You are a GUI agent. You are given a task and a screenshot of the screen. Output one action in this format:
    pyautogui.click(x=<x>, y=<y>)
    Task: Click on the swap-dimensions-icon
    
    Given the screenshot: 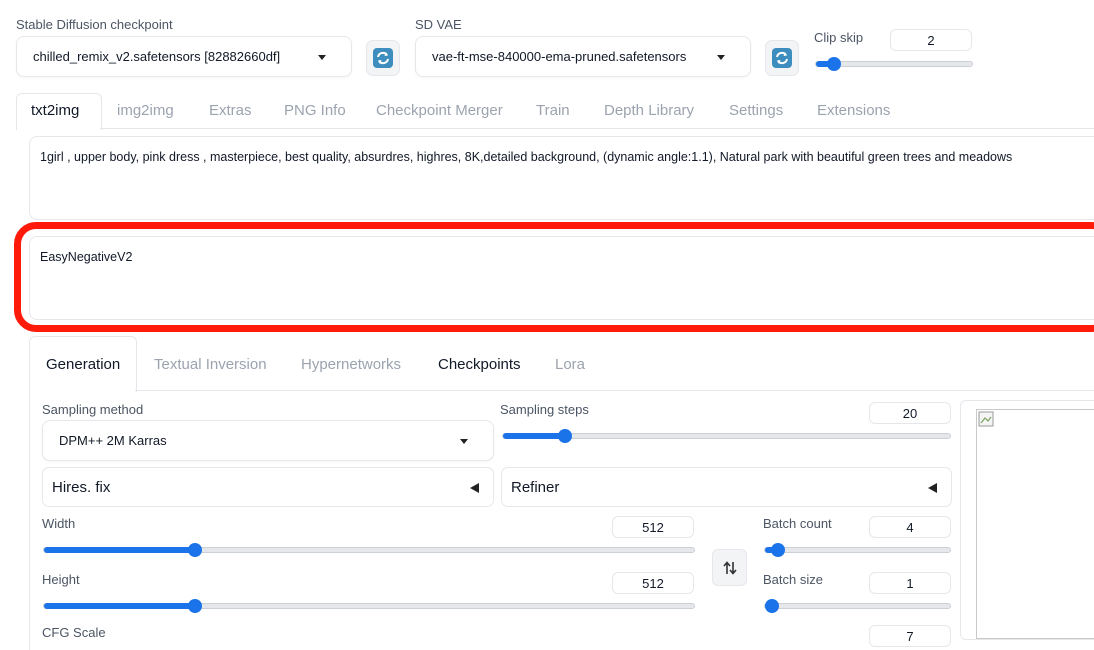 What is the action you would take?
    pyautogui.click(x=729, y=567)
    